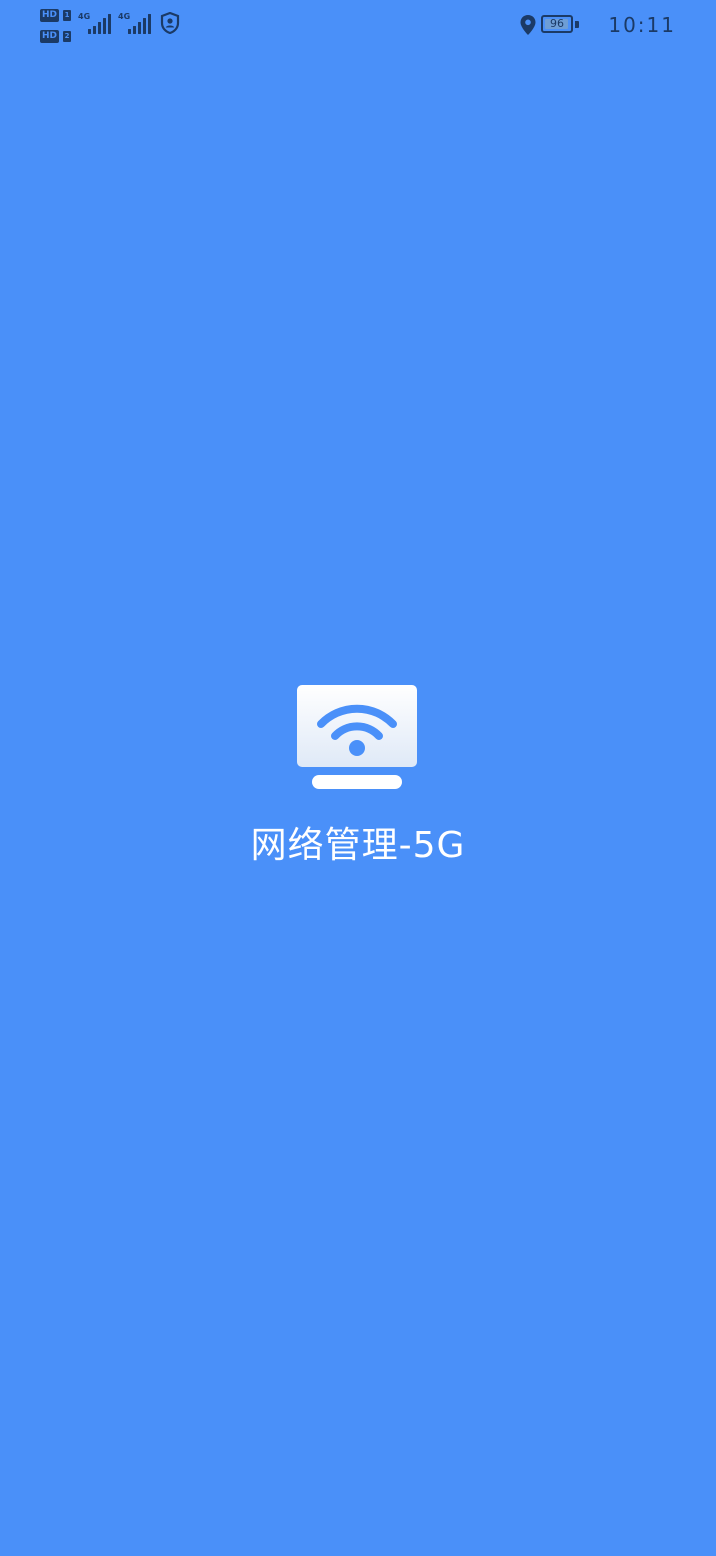  What do you see at coordinates (357, 737) in the screenshot?
I see `monitor-wifi-icon` at bounding box center [357, 737].